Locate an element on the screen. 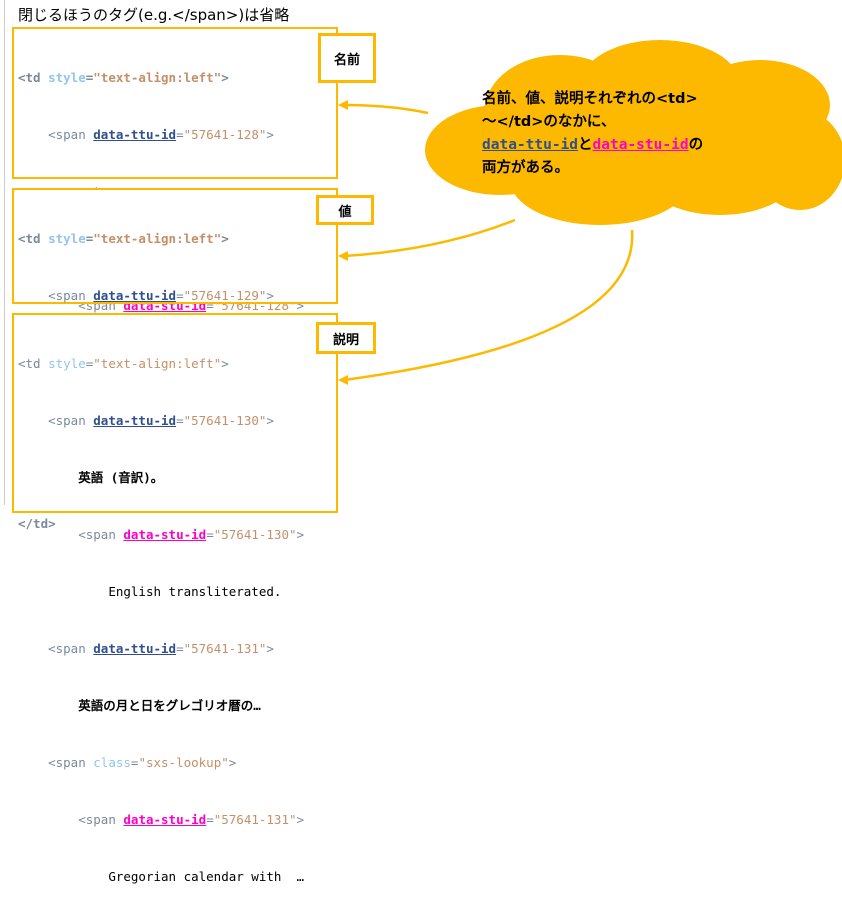 The image size is (842, 924). callout-line4: 両方がある。 is located at coordinates (525, 168).